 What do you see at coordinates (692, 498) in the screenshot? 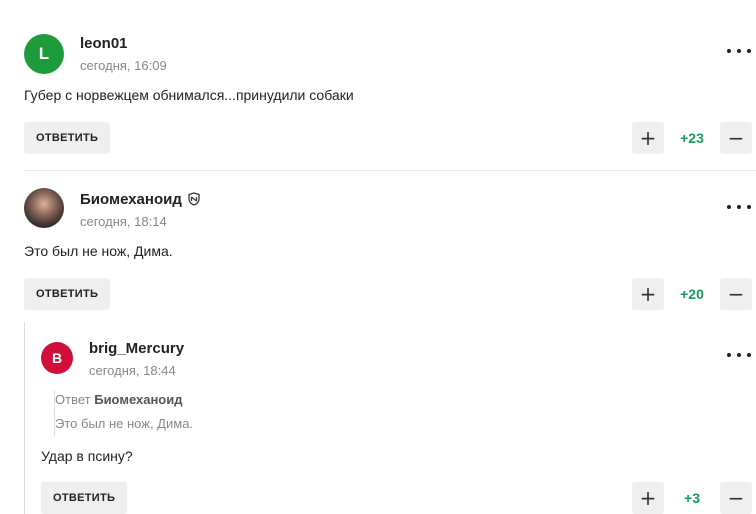
I see `vote-score: +3` at bounding box center [692, 498].